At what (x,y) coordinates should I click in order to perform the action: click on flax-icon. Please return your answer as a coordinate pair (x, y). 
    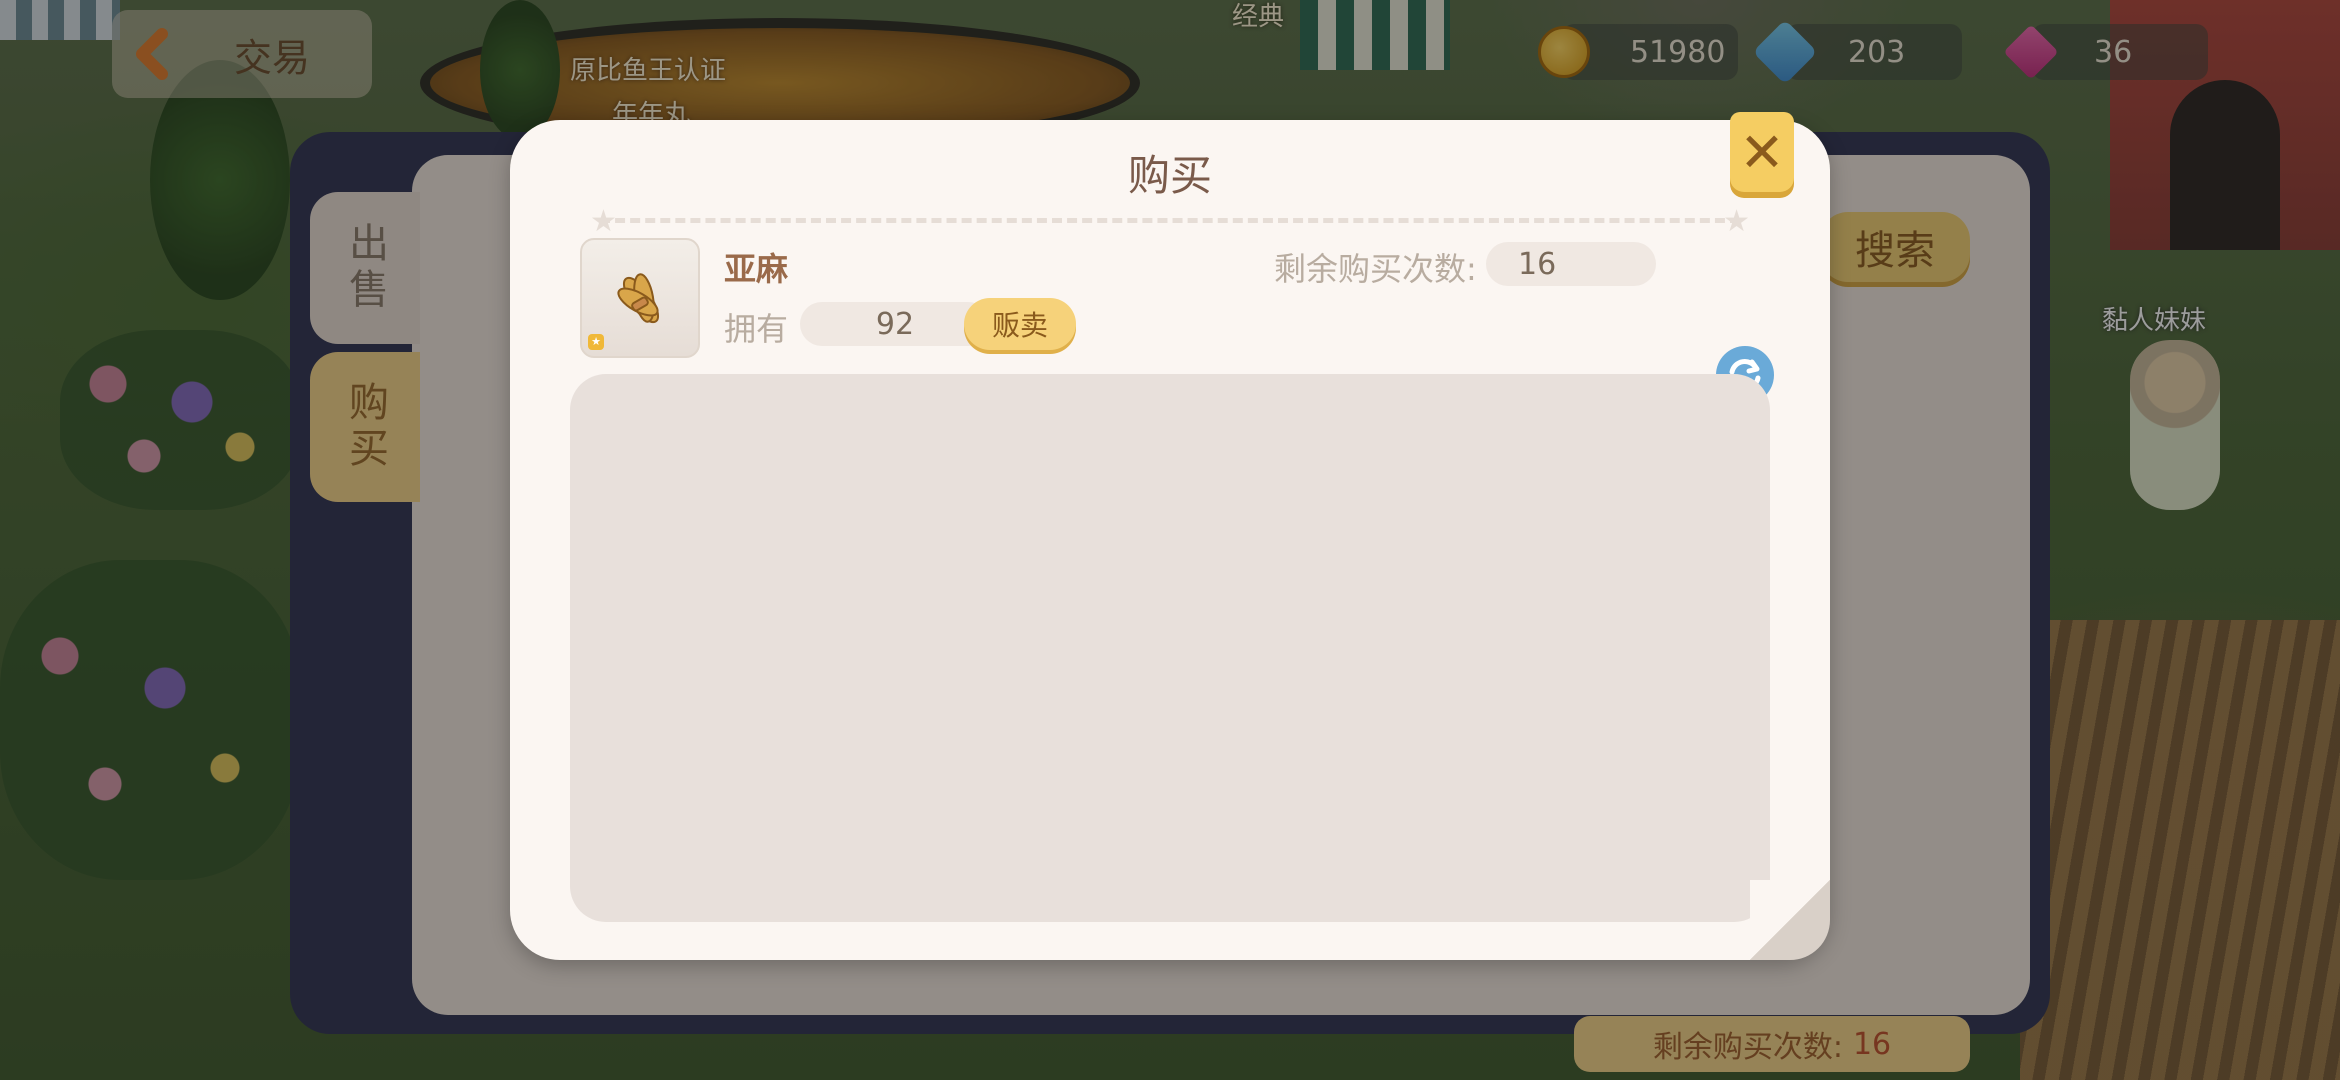
    Looking at the image, I should click on (638, 298).